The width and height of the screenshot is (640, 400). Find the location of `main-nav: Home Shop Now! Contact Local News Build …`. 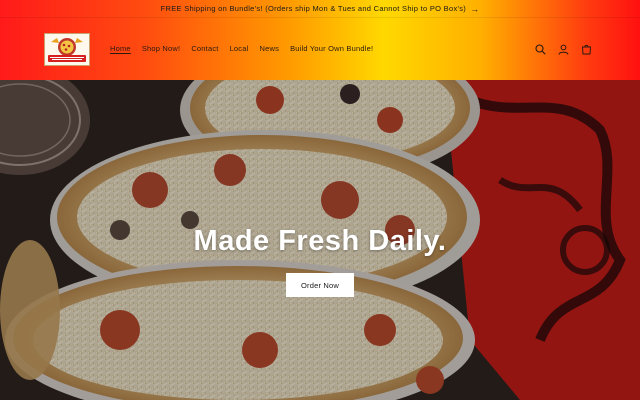

main-nav: Home Shop Now! Contact Local News Build … is located at coordinates (247, 48).